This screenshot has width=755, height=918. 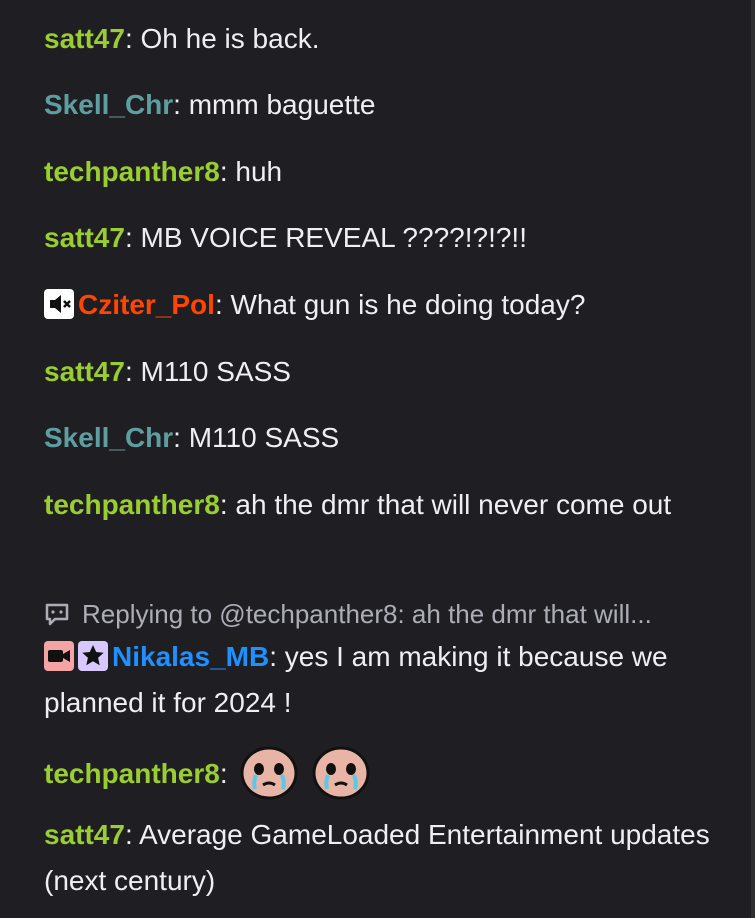 I want to click on chat-message: satt47: Oh he is back., so click(x=182, y=38).